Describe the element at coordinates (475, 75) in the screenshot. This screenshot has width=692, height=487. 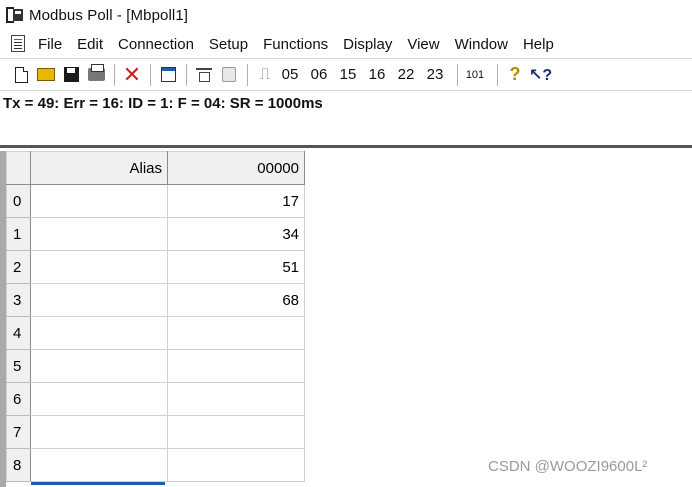
I see `read-write-101-button: 101` at that location.